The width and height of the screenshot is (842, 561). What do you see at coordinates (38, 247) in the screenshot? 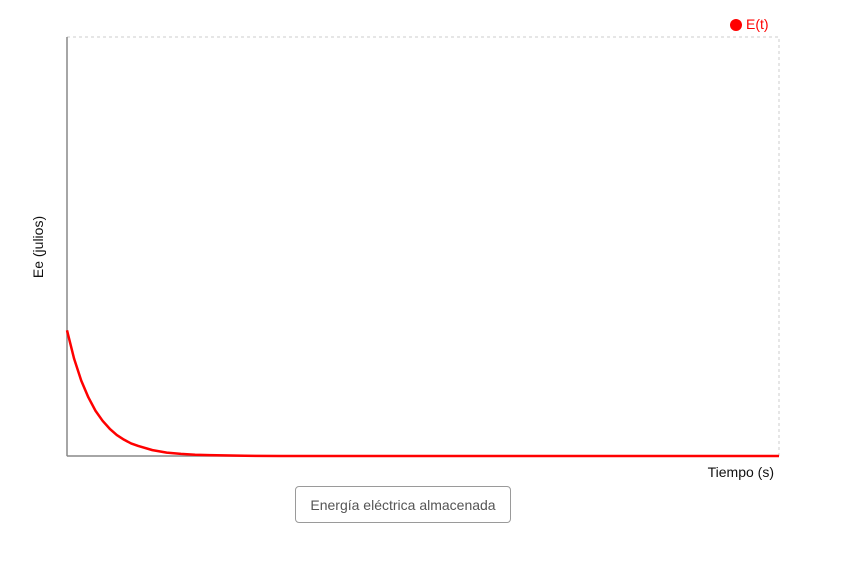
I see `y-axis-label: Ee (julios)` at bounding box center [38, 247].